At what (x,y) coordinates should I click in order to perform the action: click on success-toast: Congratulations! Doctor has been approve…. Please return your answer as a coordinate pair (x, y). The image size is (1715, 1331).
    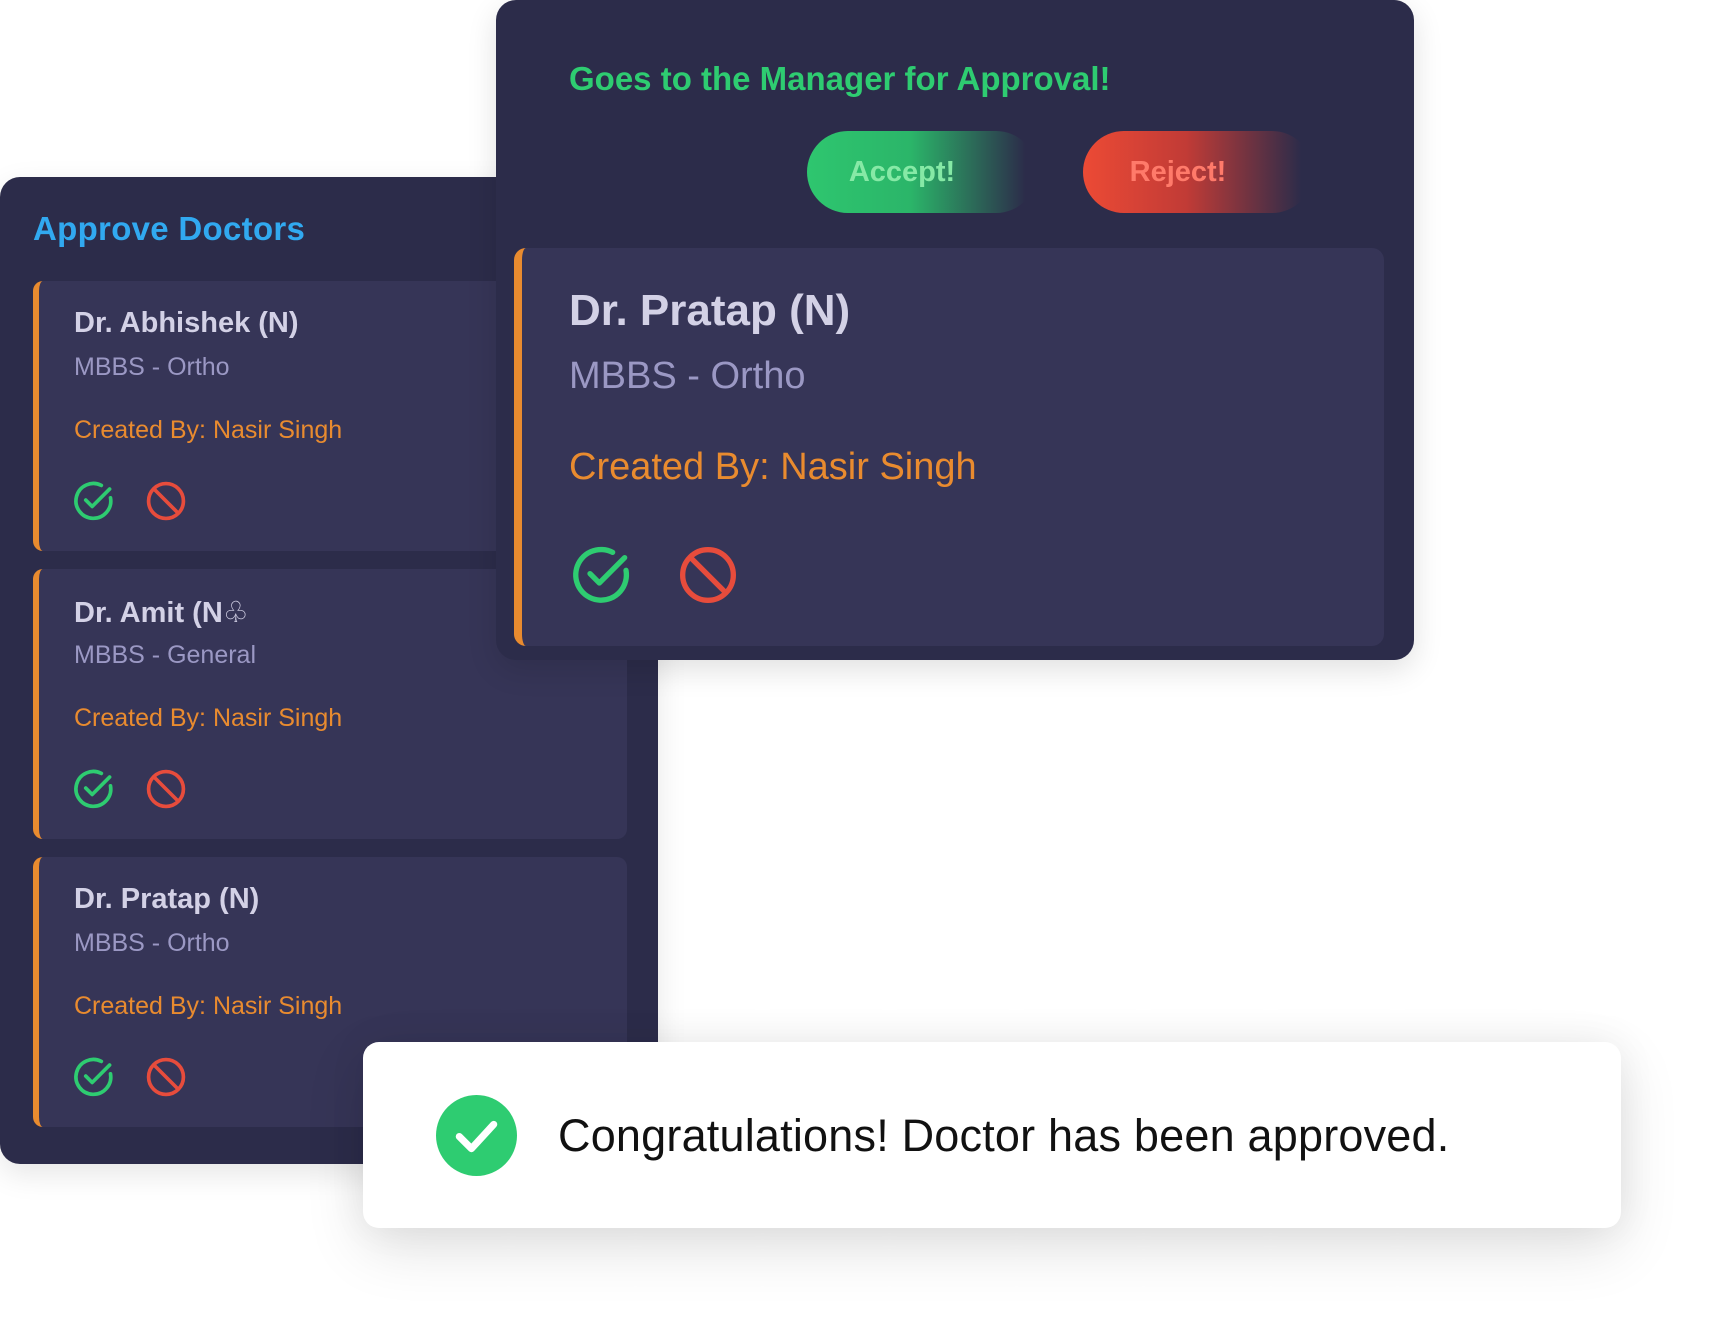
    Looking at the image, I should click on (992, 1135).